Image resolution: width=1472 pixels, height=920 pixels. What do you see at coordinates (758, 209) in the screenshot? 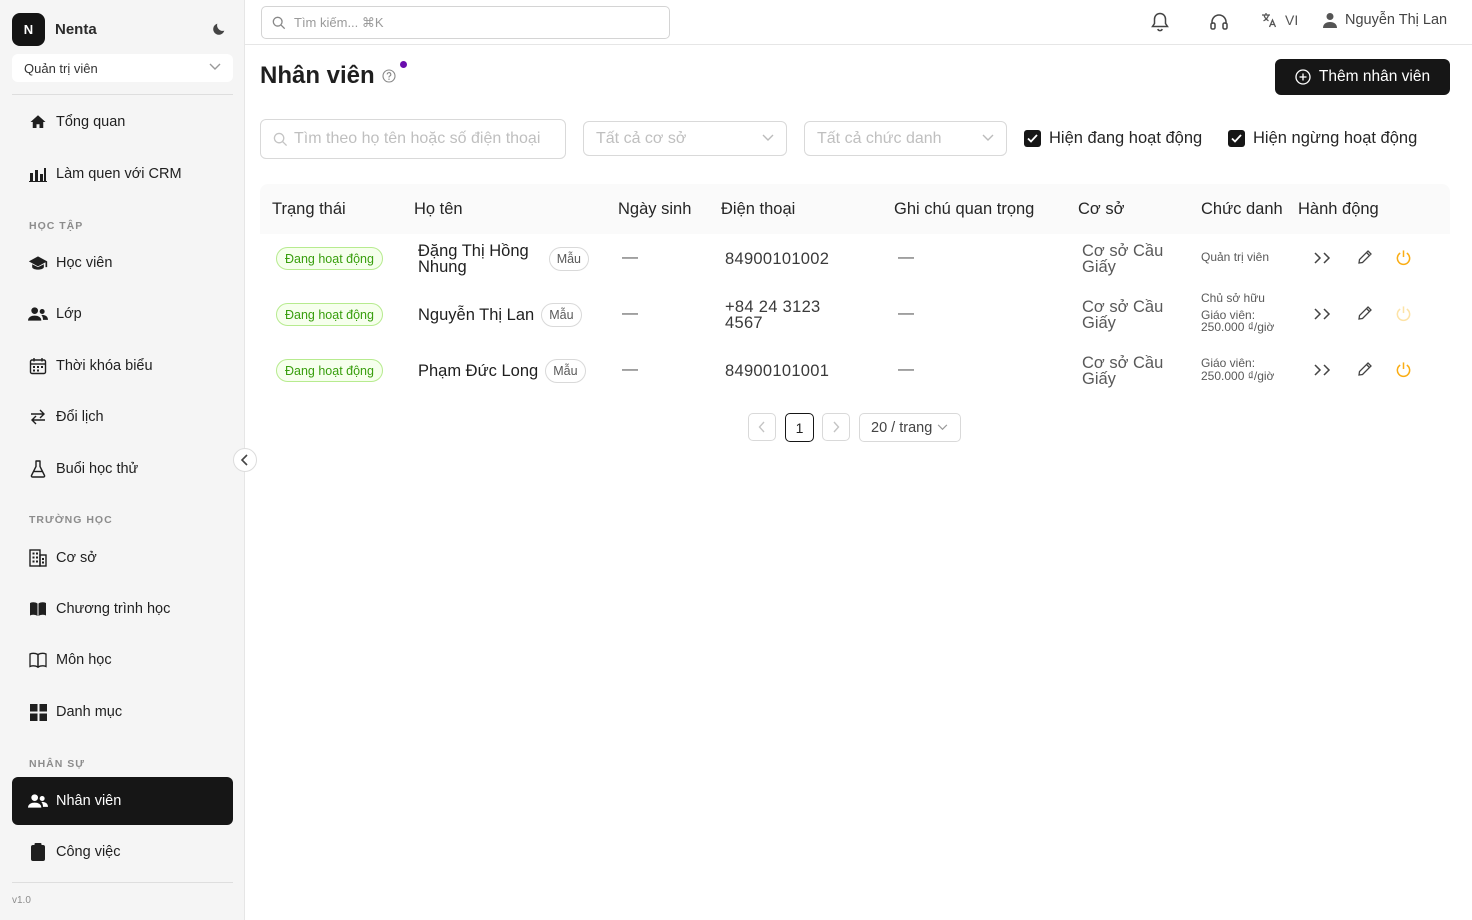
I see `column-header-phone: Điện thoại` at bounding box center [758, 209].